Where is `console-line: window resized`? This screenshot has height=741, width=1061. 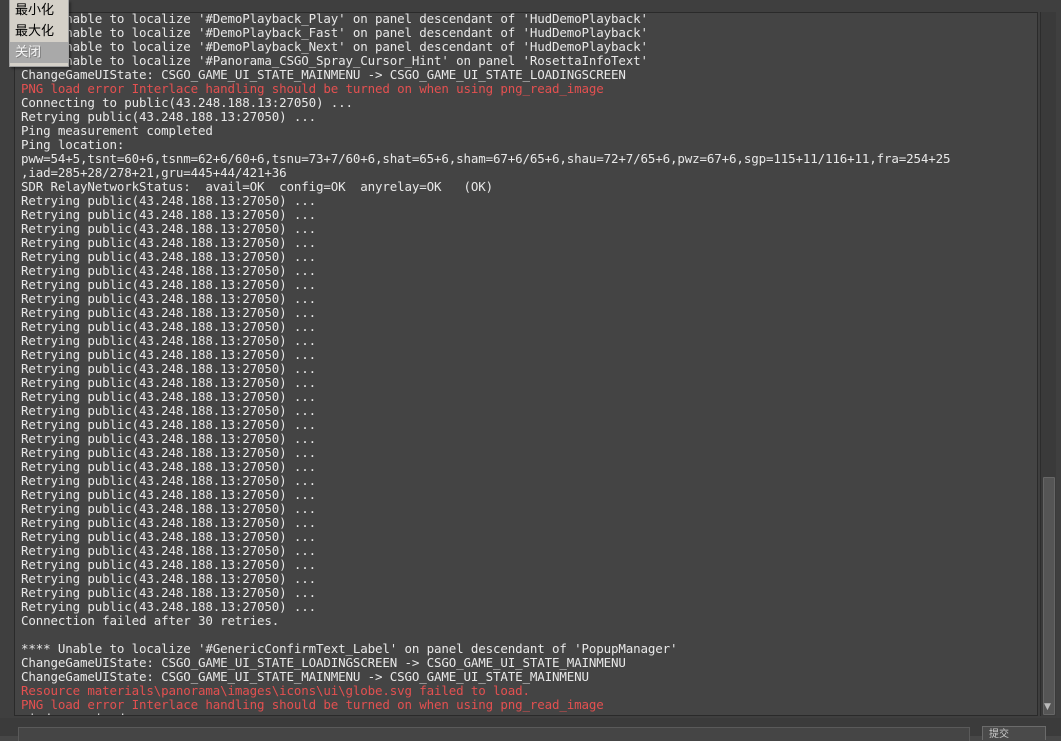 console-line: window resized is located at coordinates (526, 714).